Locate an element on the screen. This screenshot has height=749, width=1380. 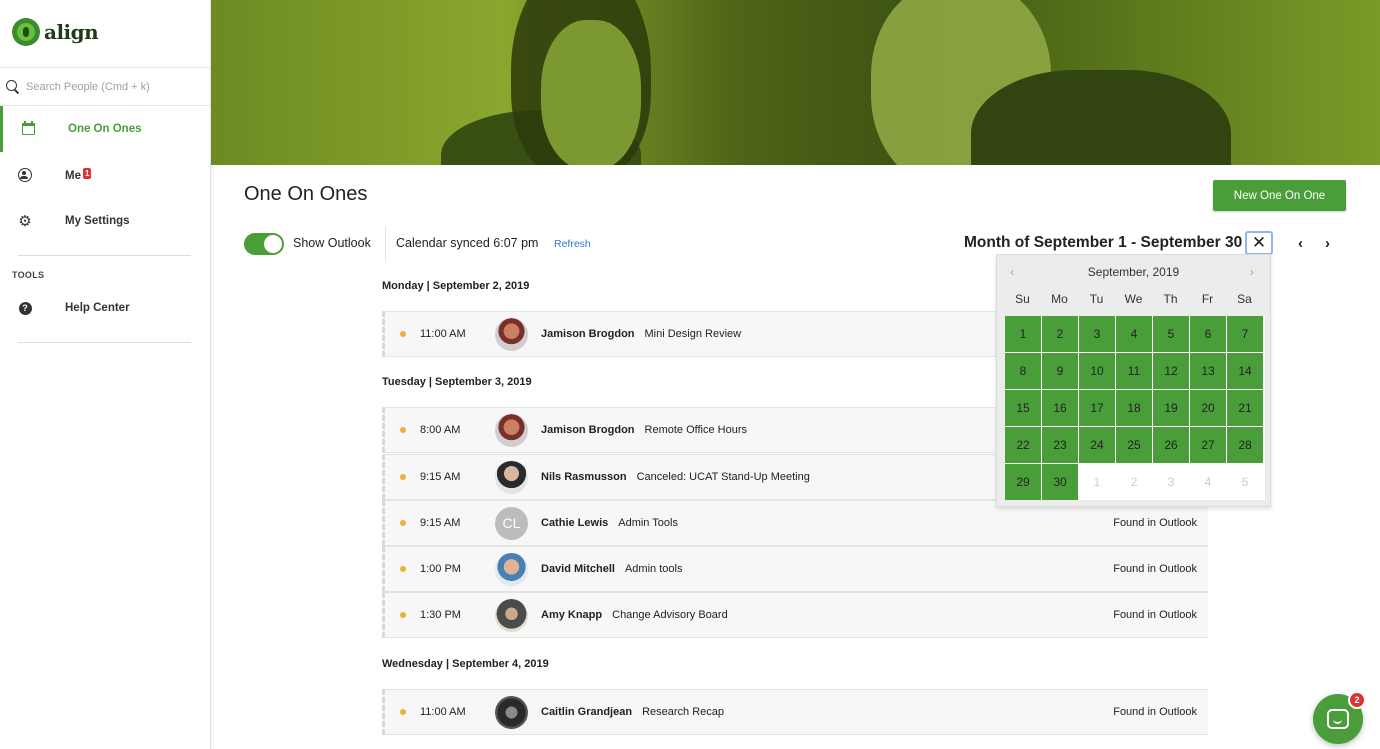
datepicker-day-cell: 18 is located at coordinates (1134, 408).